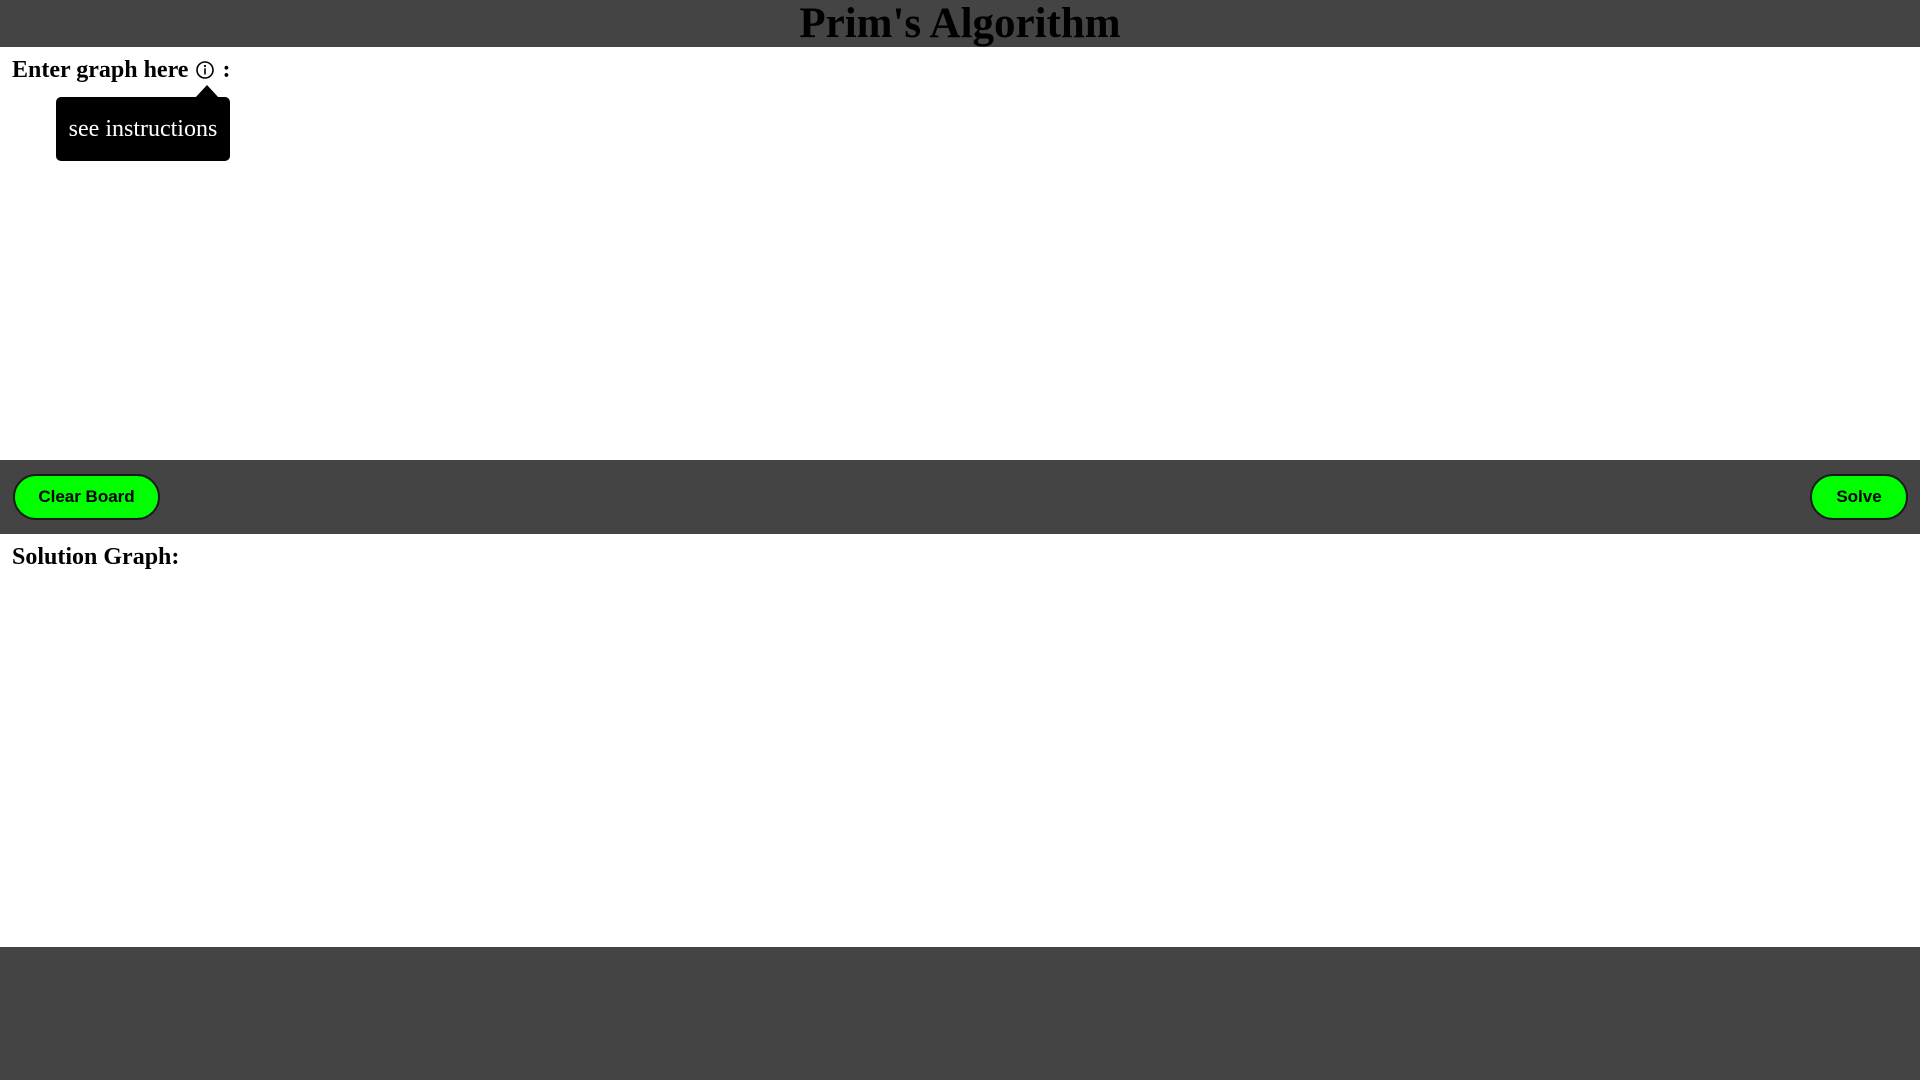 Image resolution: width=1920 pixels, height=1080 pixels. I want to click on app-header: Prim's Algorithm, so click(960, 23).